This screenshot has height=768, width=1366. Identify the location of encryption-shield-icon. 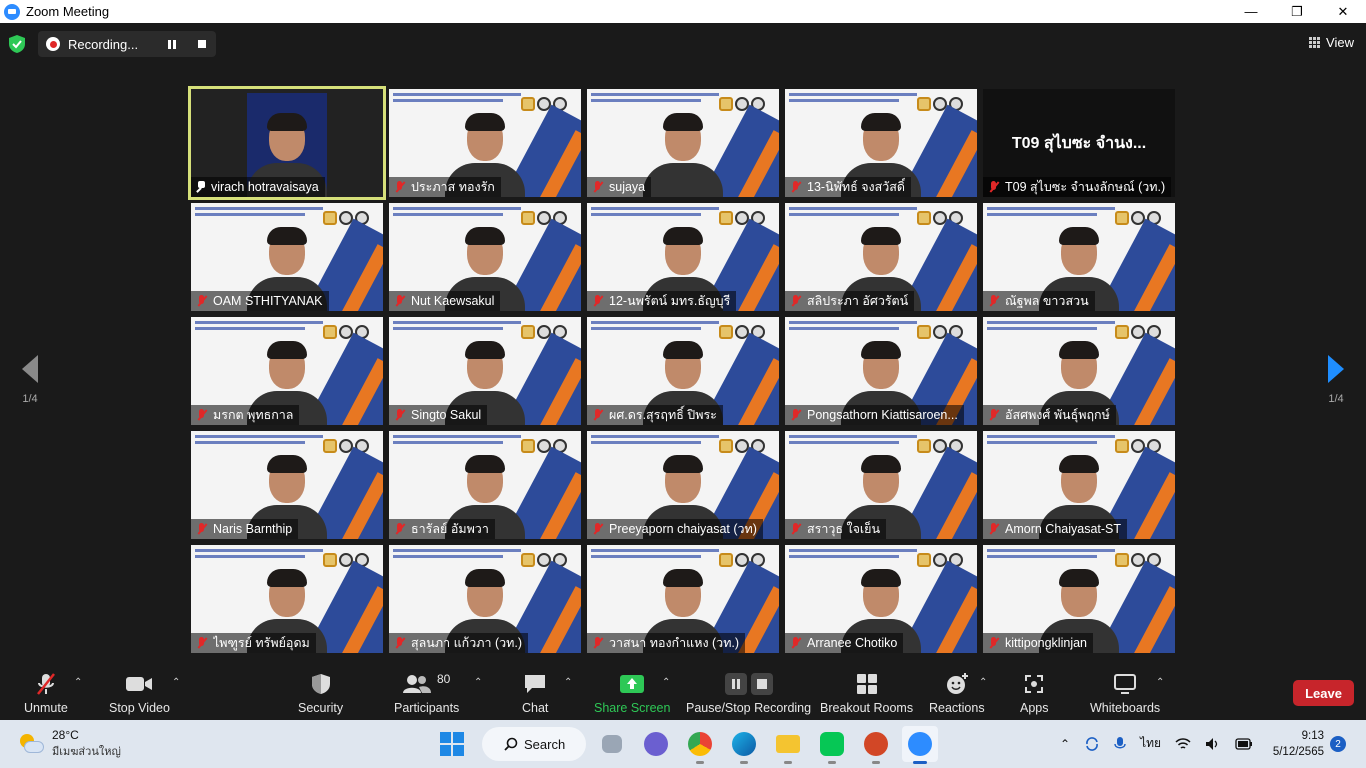
(17, 44).